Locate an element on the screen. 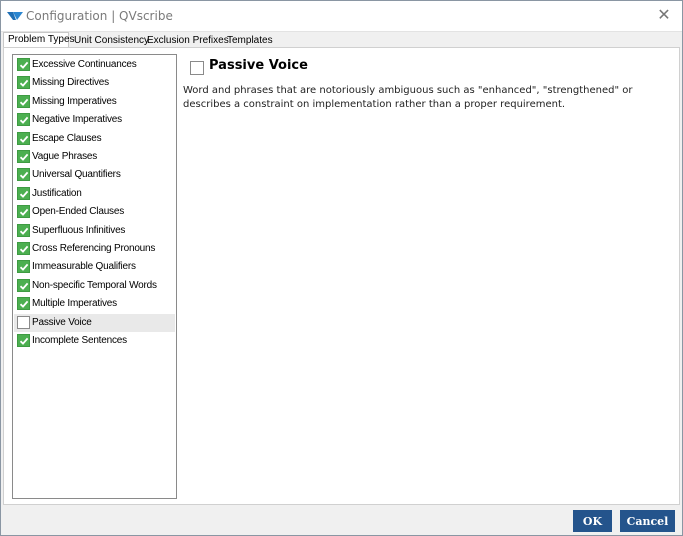 This screenshot has width=683, height=536. checkbox-unchecked-icon is located at coordinates (23, 322).